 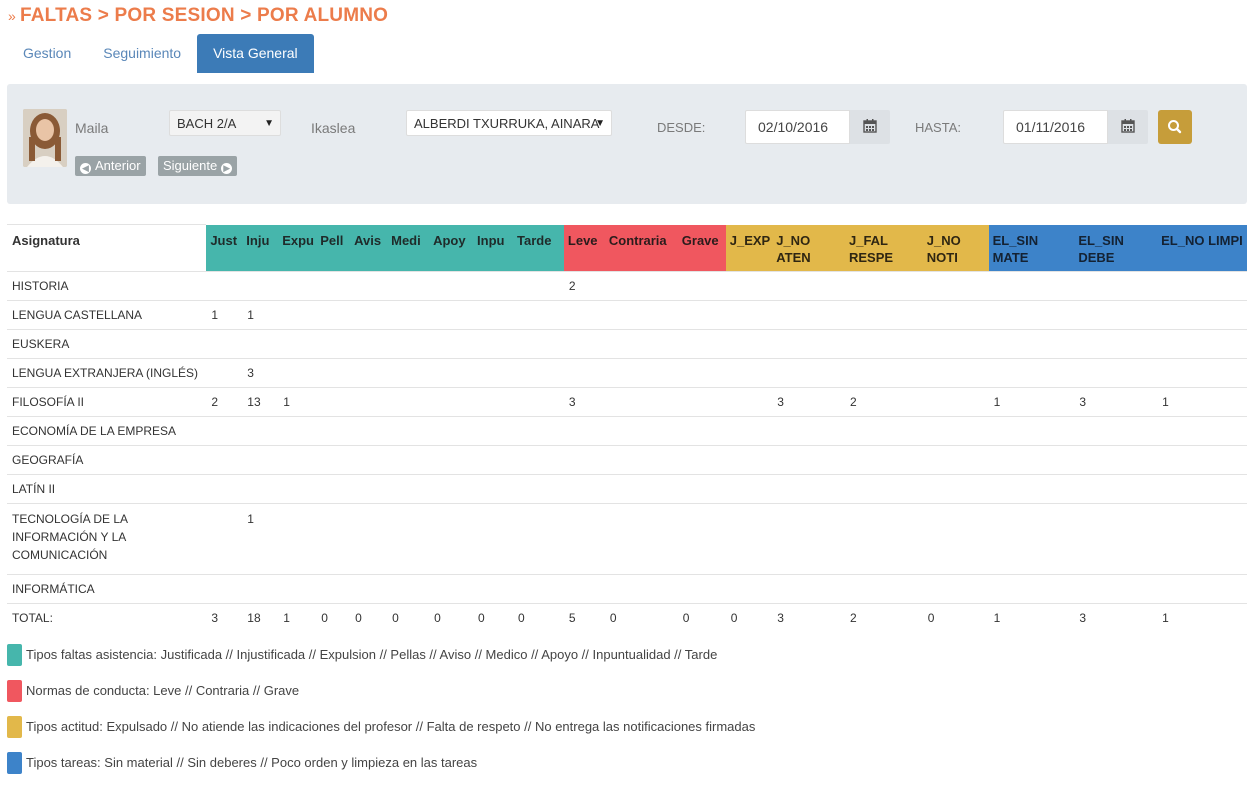 I want to click on table-cell: 18, so click(x=260, y=617).